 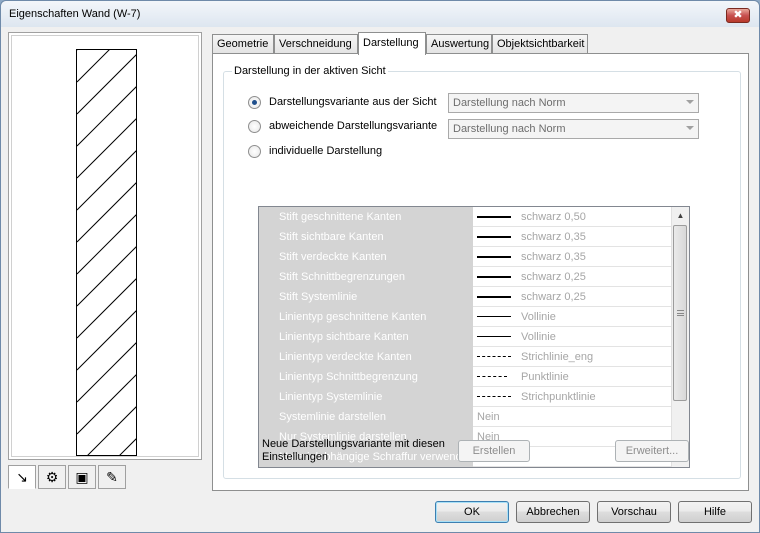 I want to click on grid-row: Stift sichtbare Kanten schwarz 0,35, so click(x=465, y=237).